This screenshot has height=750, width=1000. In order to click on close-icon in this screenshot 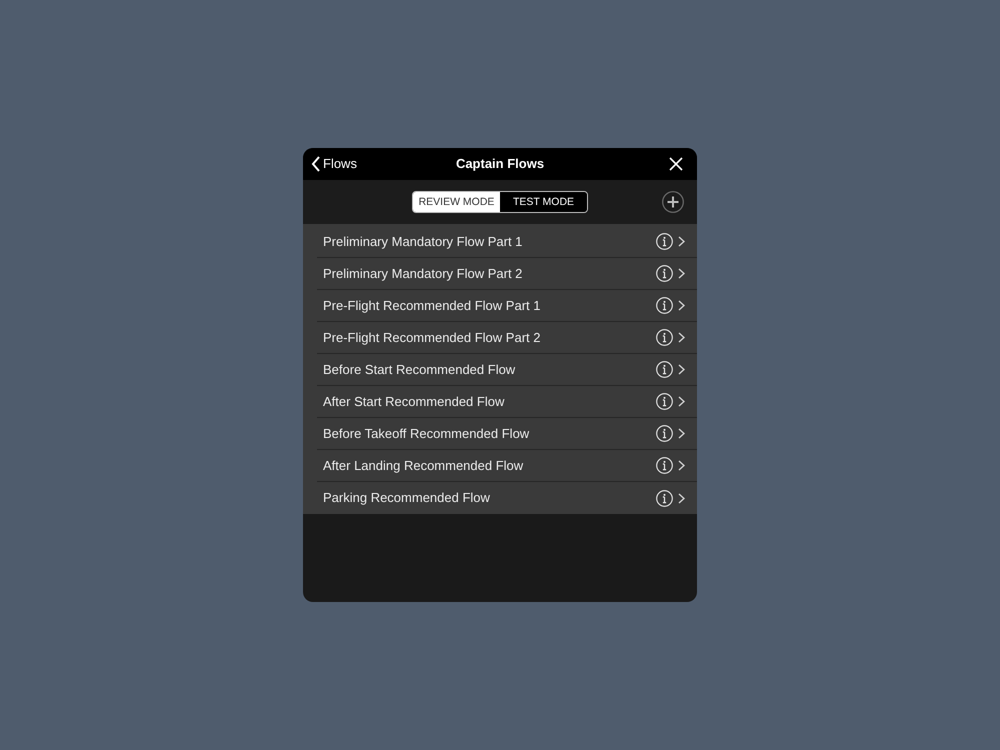, I will do `click(676, 164)`.